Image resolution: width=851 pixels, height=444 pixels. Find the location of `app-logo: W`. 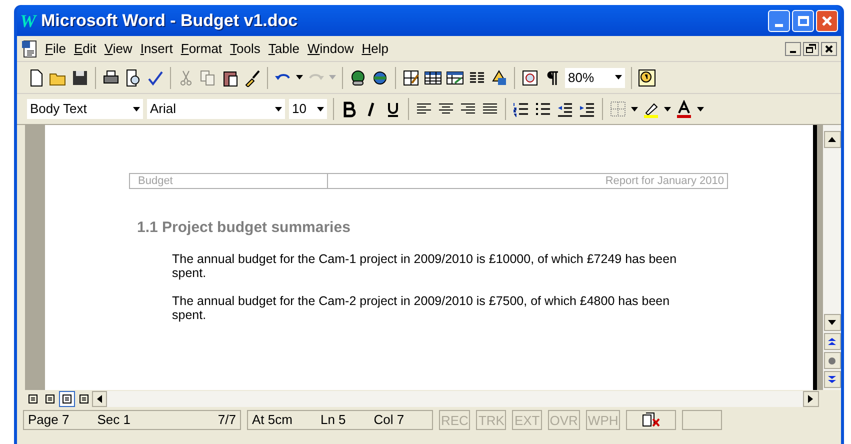

app-logo: W is located at coordinates (28, 21).